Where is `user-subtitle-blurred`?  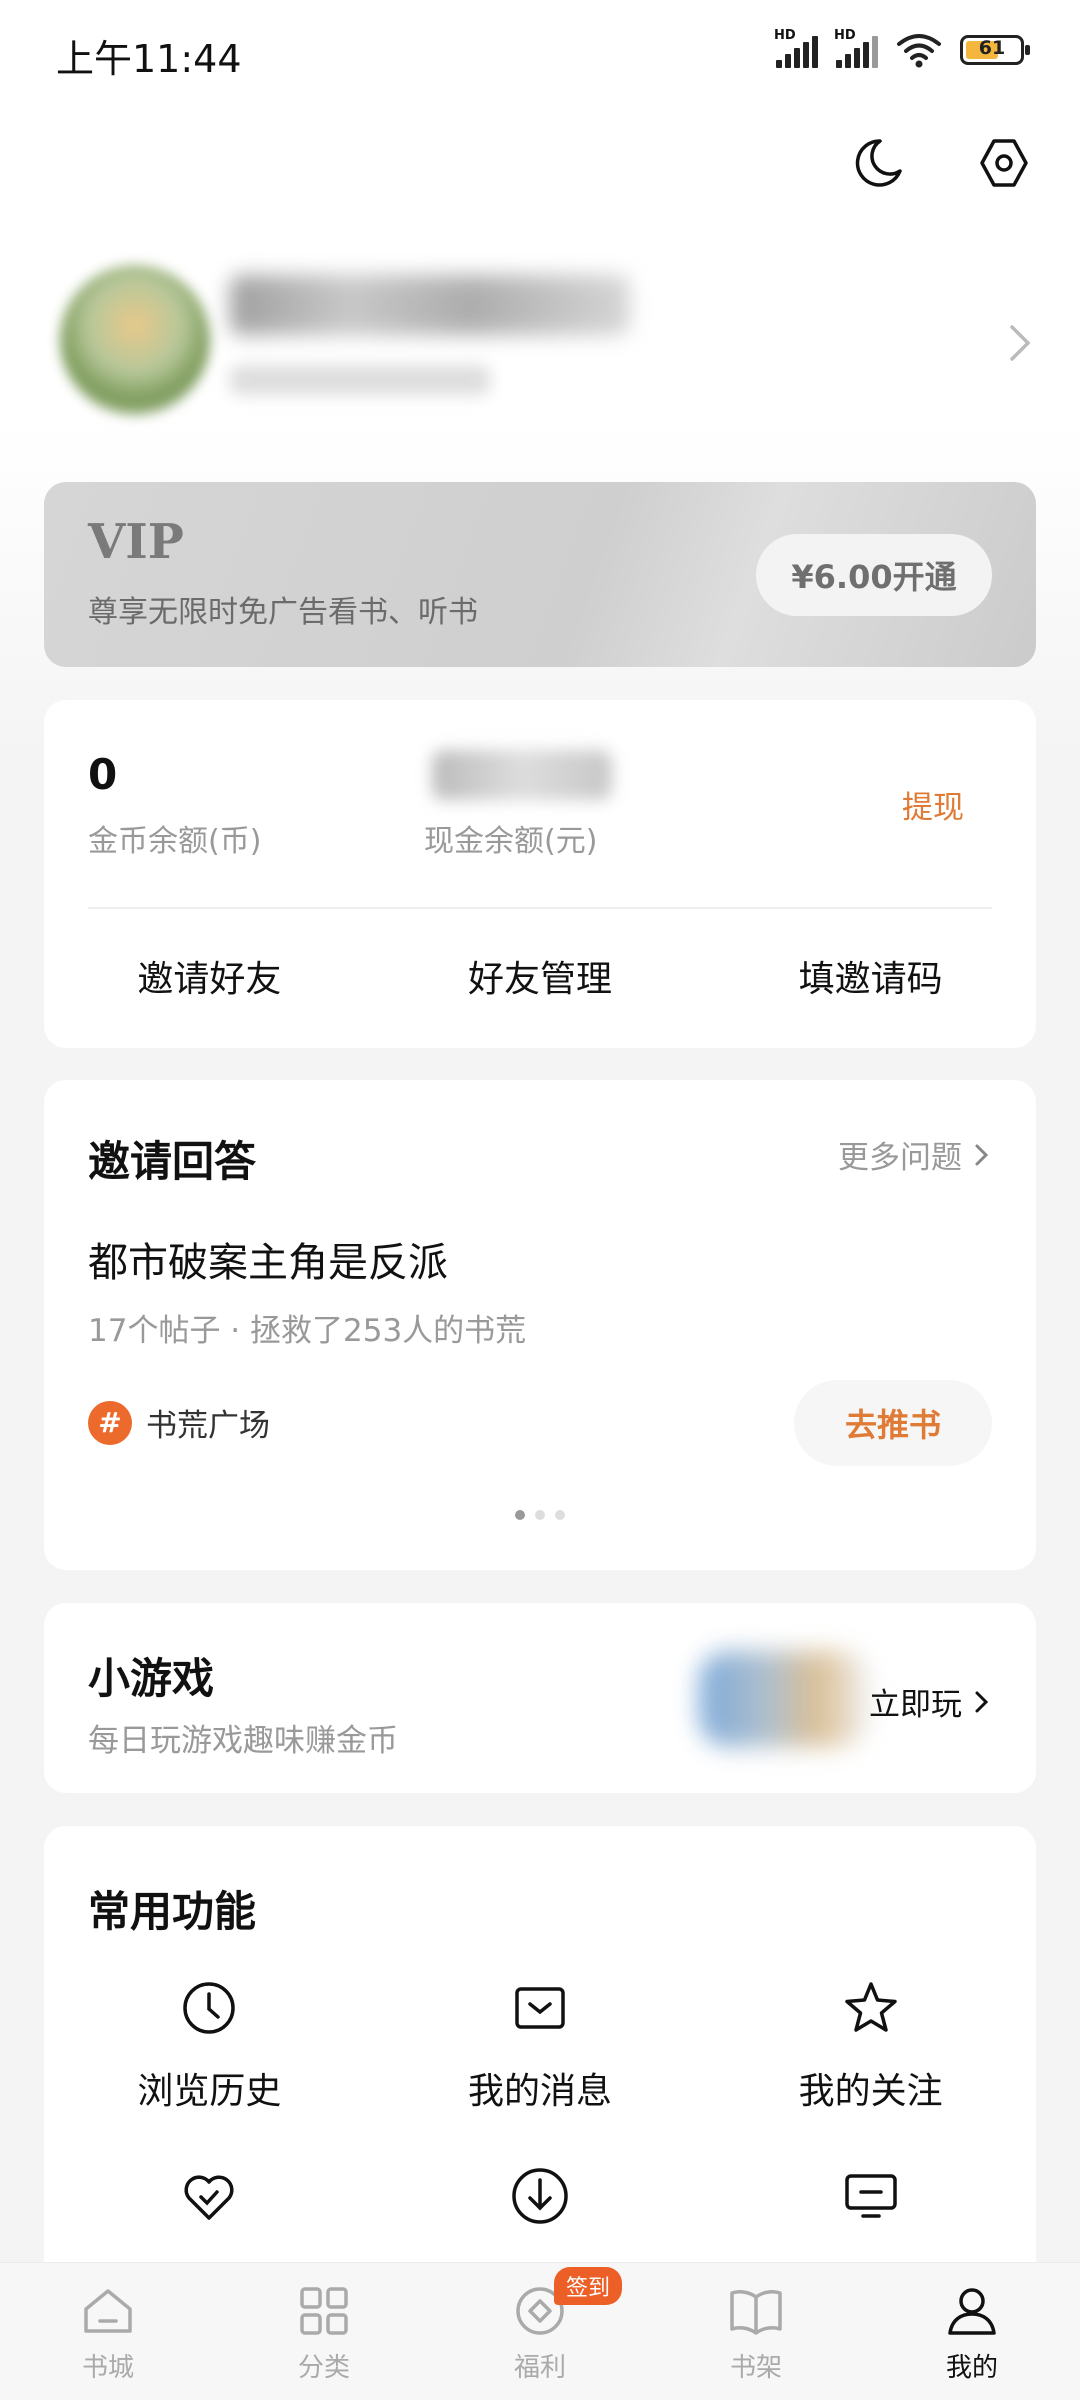 user-subtitle-blurred is located at coordinates (360, 380).